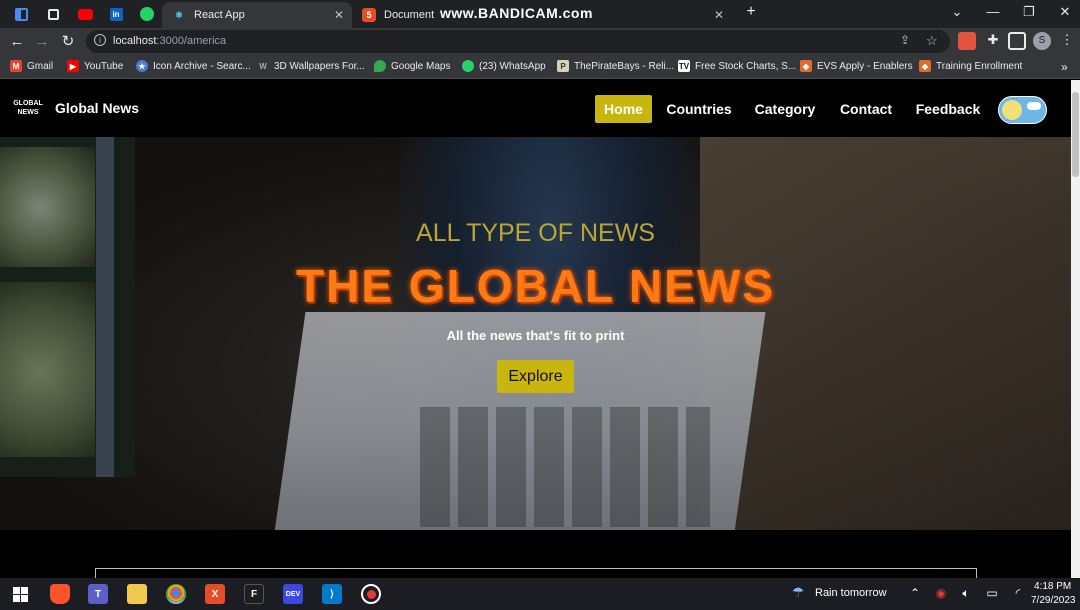 The width and height of the screenshot is (1080, 610). Describe the element at coordinates (563, 66) in the screenshot. I see `pirate-icon: P` at that location.